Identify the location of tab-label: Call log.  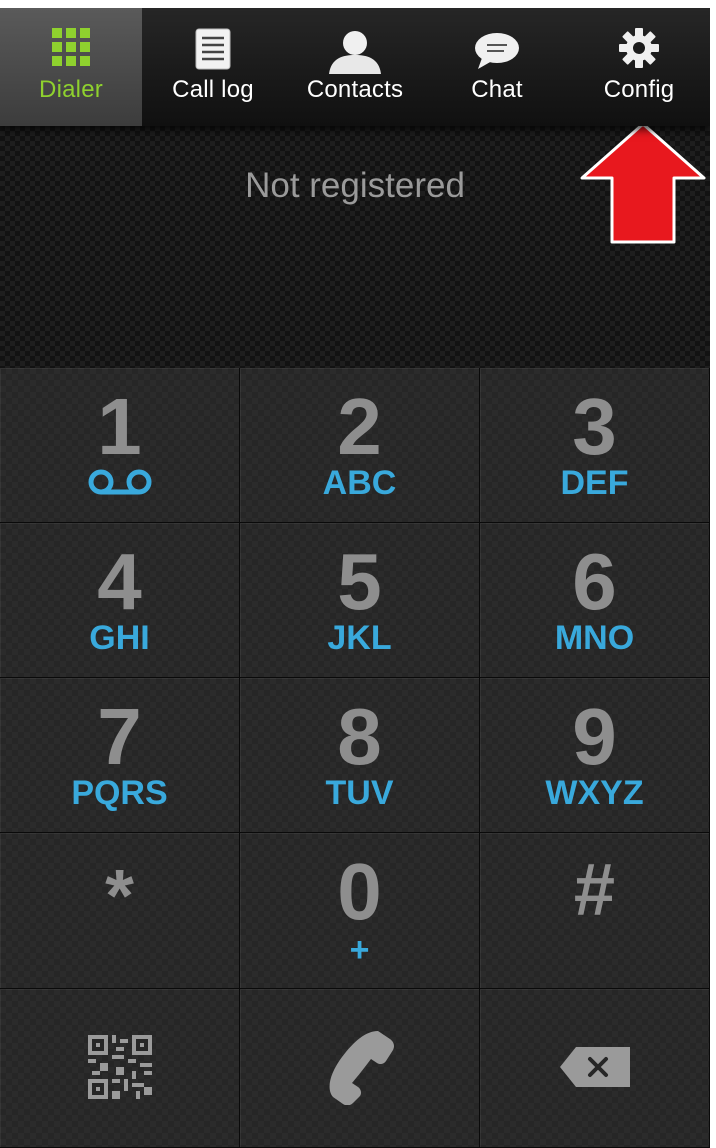
(213, 89).